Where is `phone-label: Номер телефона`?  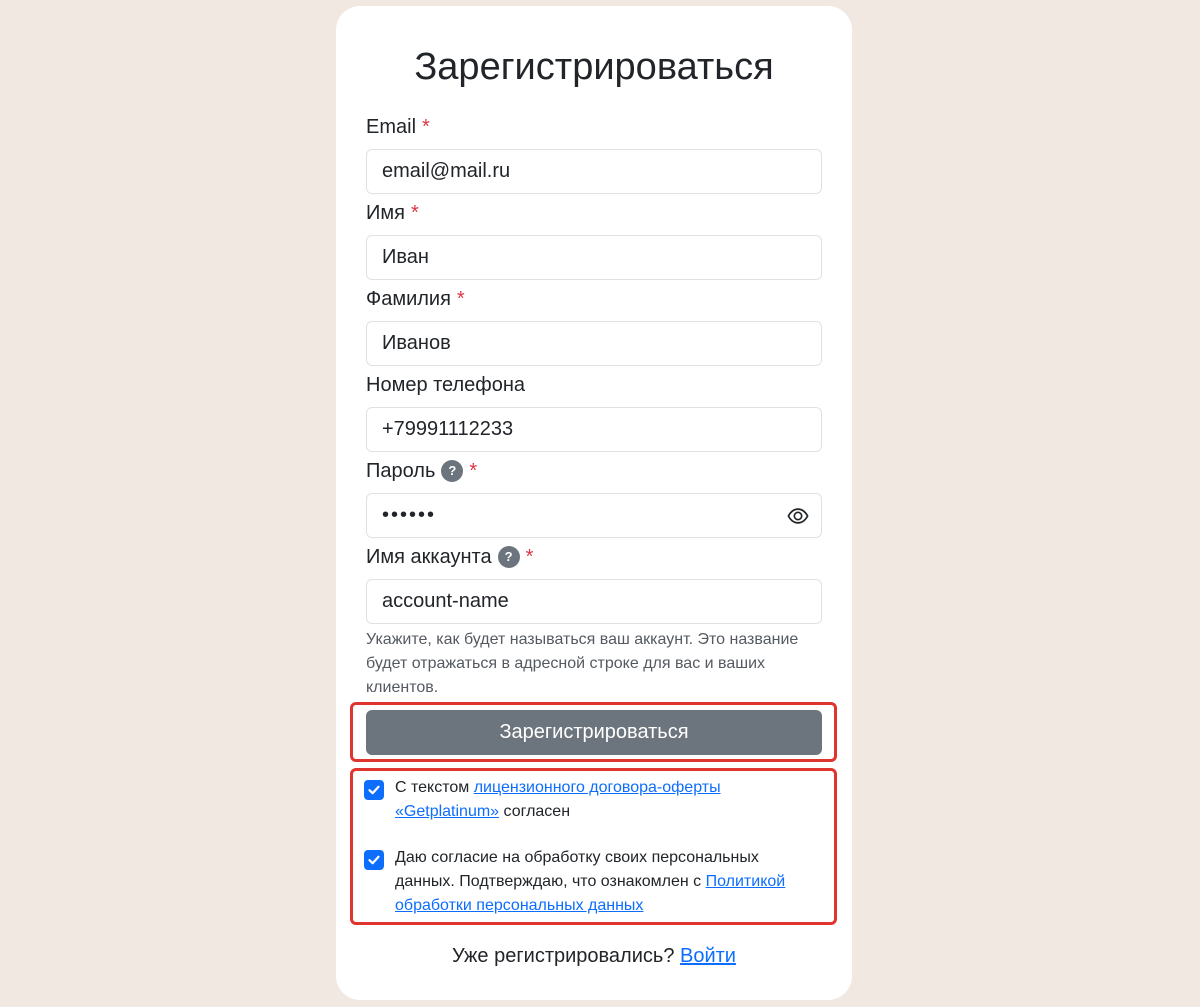
phone-label: Номер телефона is located at coordinates (446, 385).